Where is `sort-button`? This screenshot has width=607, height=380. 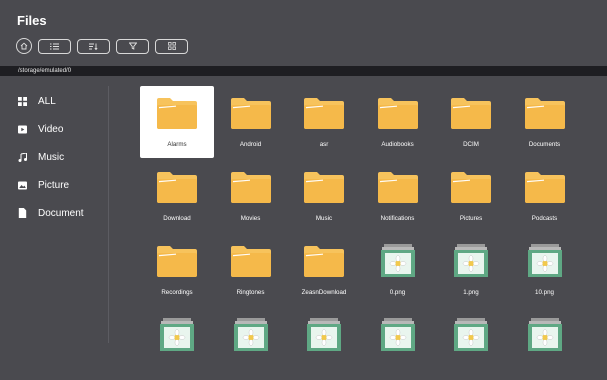 sort-button is located at coordinates (93, 46).